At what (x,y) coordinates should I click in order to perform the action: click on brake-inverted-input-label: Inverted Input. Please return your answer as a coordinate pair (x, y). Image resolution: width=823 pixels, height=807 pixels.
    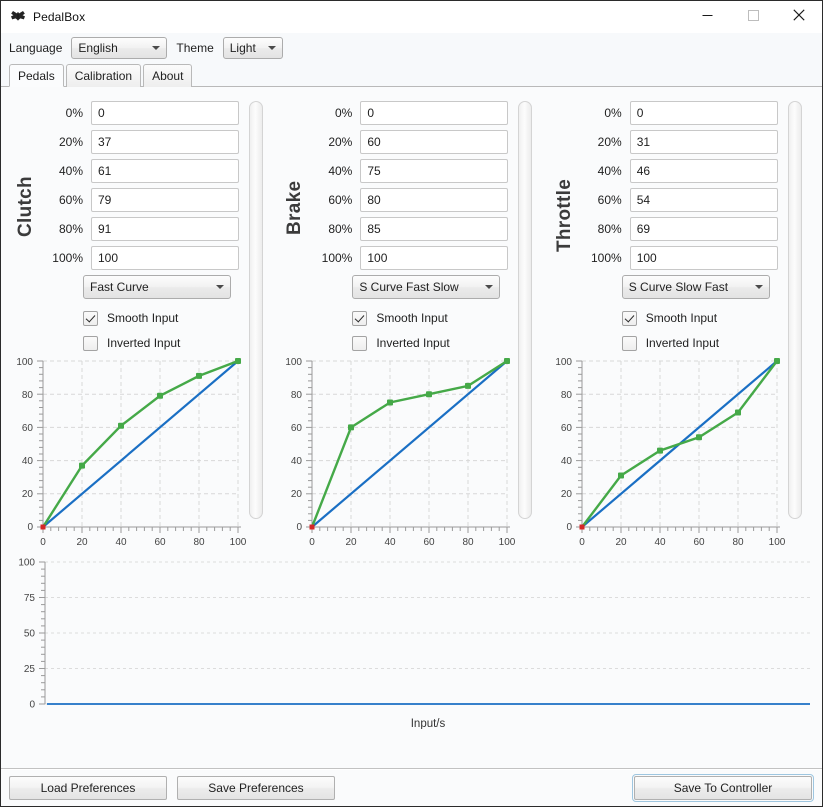
    Looking at the image, I should click on (413, 343).